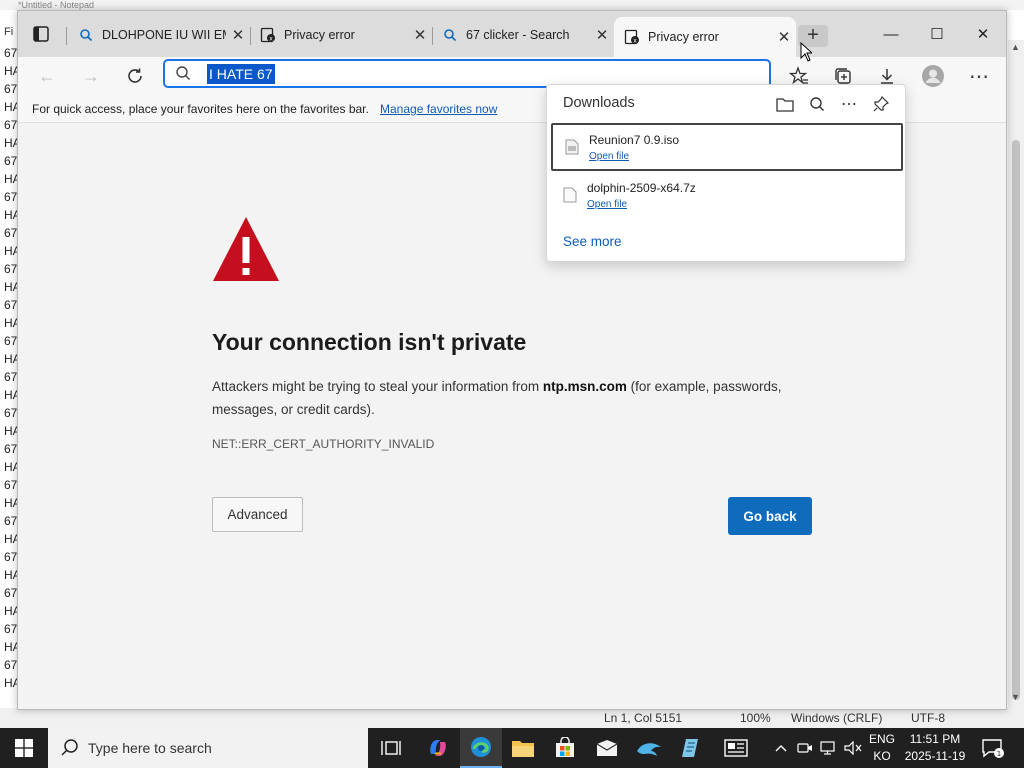 This screenshot has height=768, width=1024. What do you see at coordinates (881, 104) in the screenshot?
I see `pin-icon` at bounding box center [881, 104].